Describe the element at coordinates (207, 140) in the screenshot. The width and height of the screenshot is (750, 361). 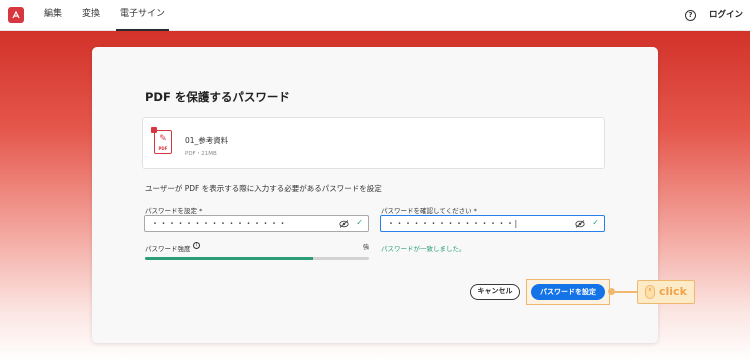
I see `file-name: 01_参考資料` at that location.